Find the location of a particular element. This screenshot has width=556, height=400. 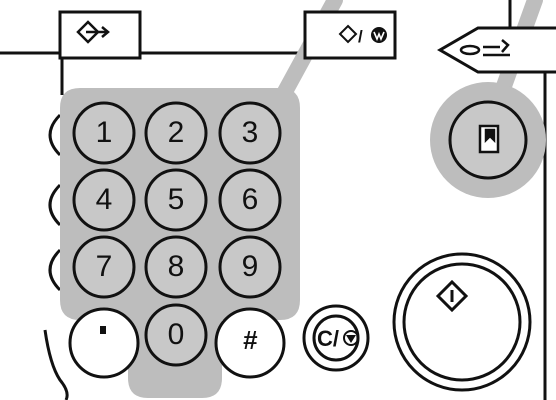

key-6: 6 is located at coordinates (250, 200).